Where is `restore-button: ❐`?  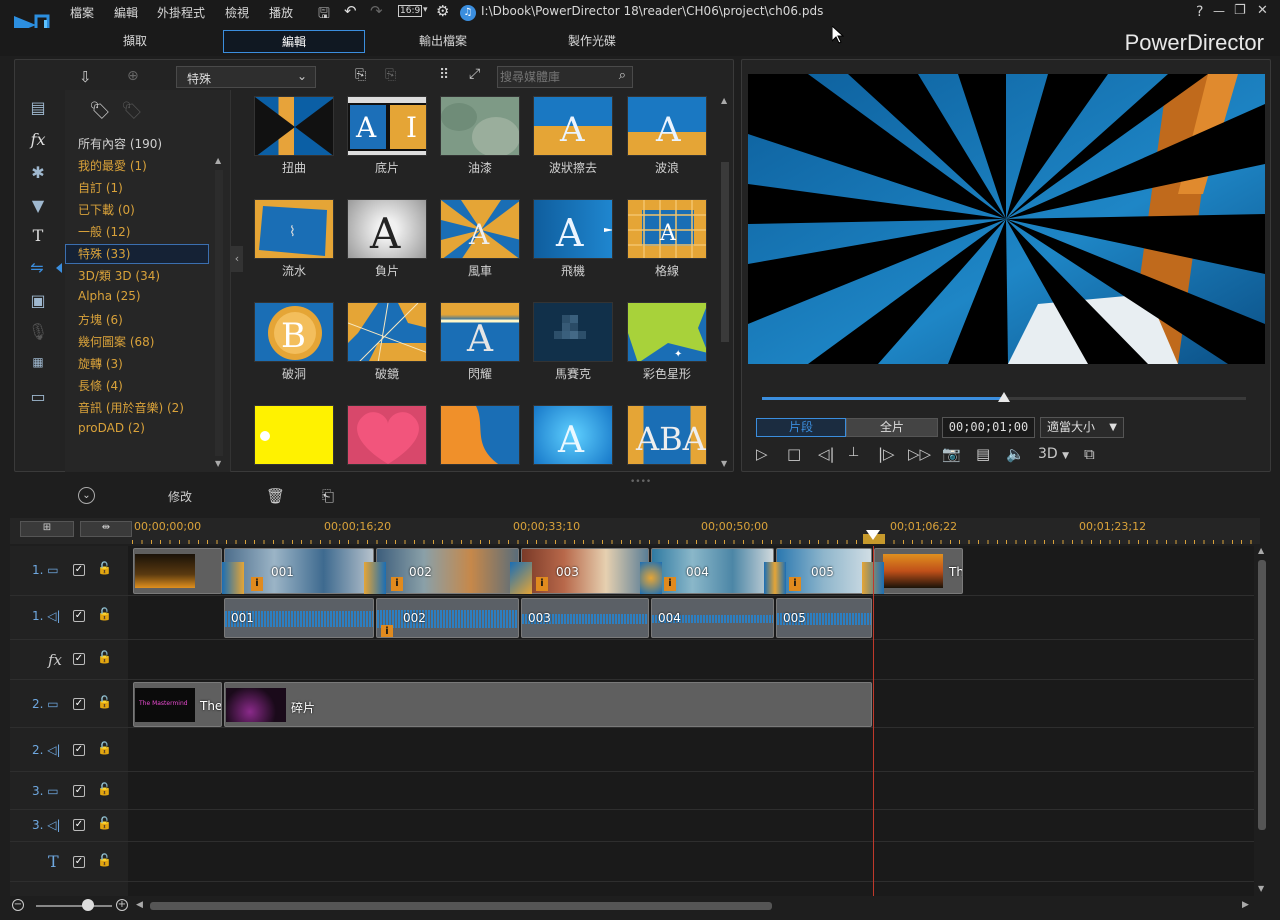
restore-button: ❐ is located at coordinates (1240, 10).